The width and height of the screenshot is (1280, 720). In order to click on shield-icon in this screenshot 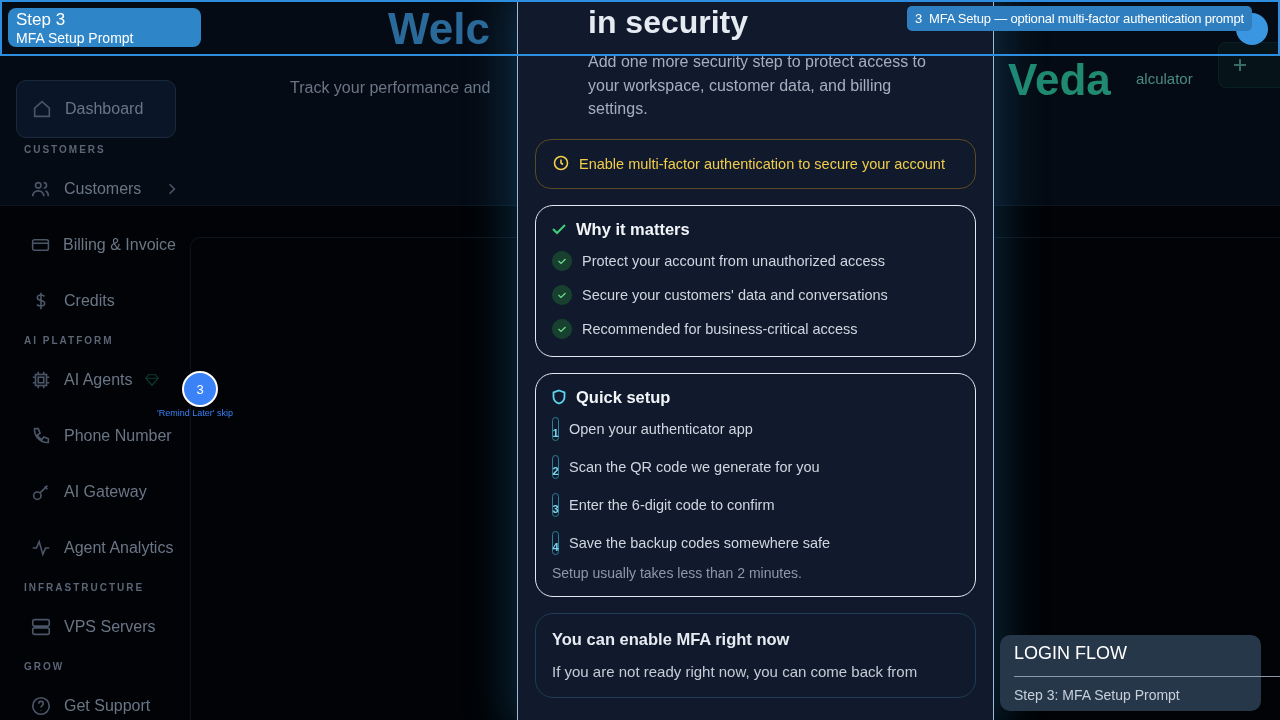, I will do `click(559, 397)`.